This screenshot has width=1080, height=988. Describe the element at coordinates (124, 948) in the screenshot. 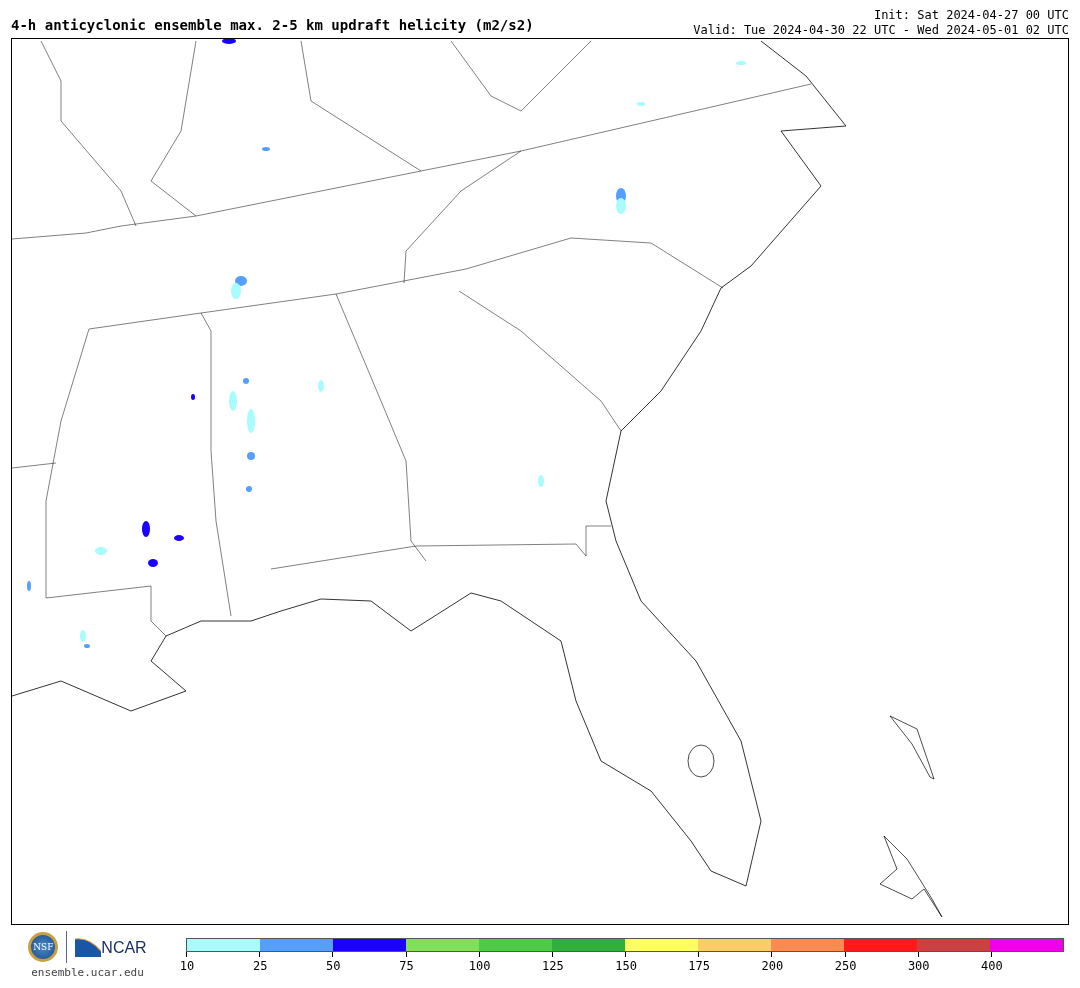

I see `ncar-wordmark: NCAR` at that location.